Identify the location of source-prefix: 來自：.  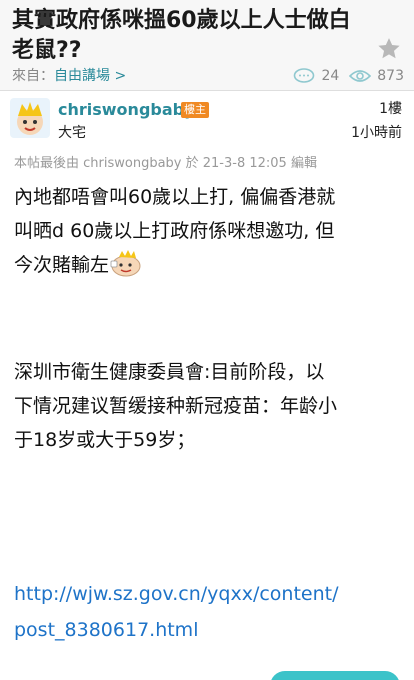
(33, 76).